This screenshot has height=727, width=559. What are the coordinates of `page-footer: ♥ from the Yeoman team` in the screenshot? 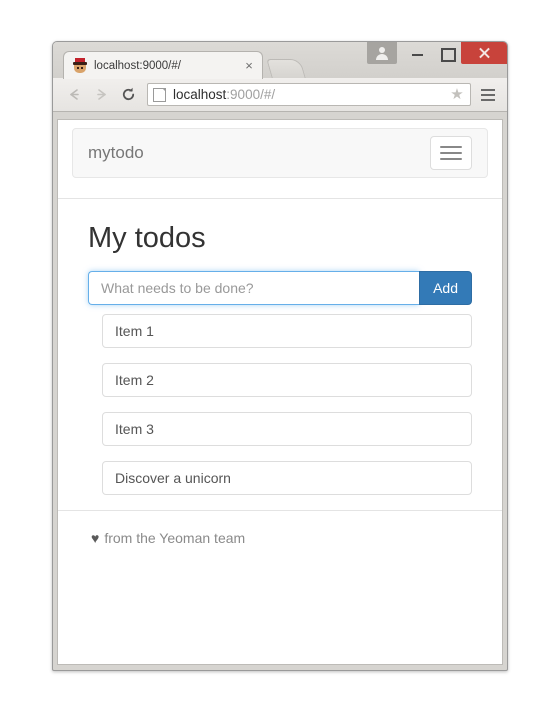 It's located at (280, 528).